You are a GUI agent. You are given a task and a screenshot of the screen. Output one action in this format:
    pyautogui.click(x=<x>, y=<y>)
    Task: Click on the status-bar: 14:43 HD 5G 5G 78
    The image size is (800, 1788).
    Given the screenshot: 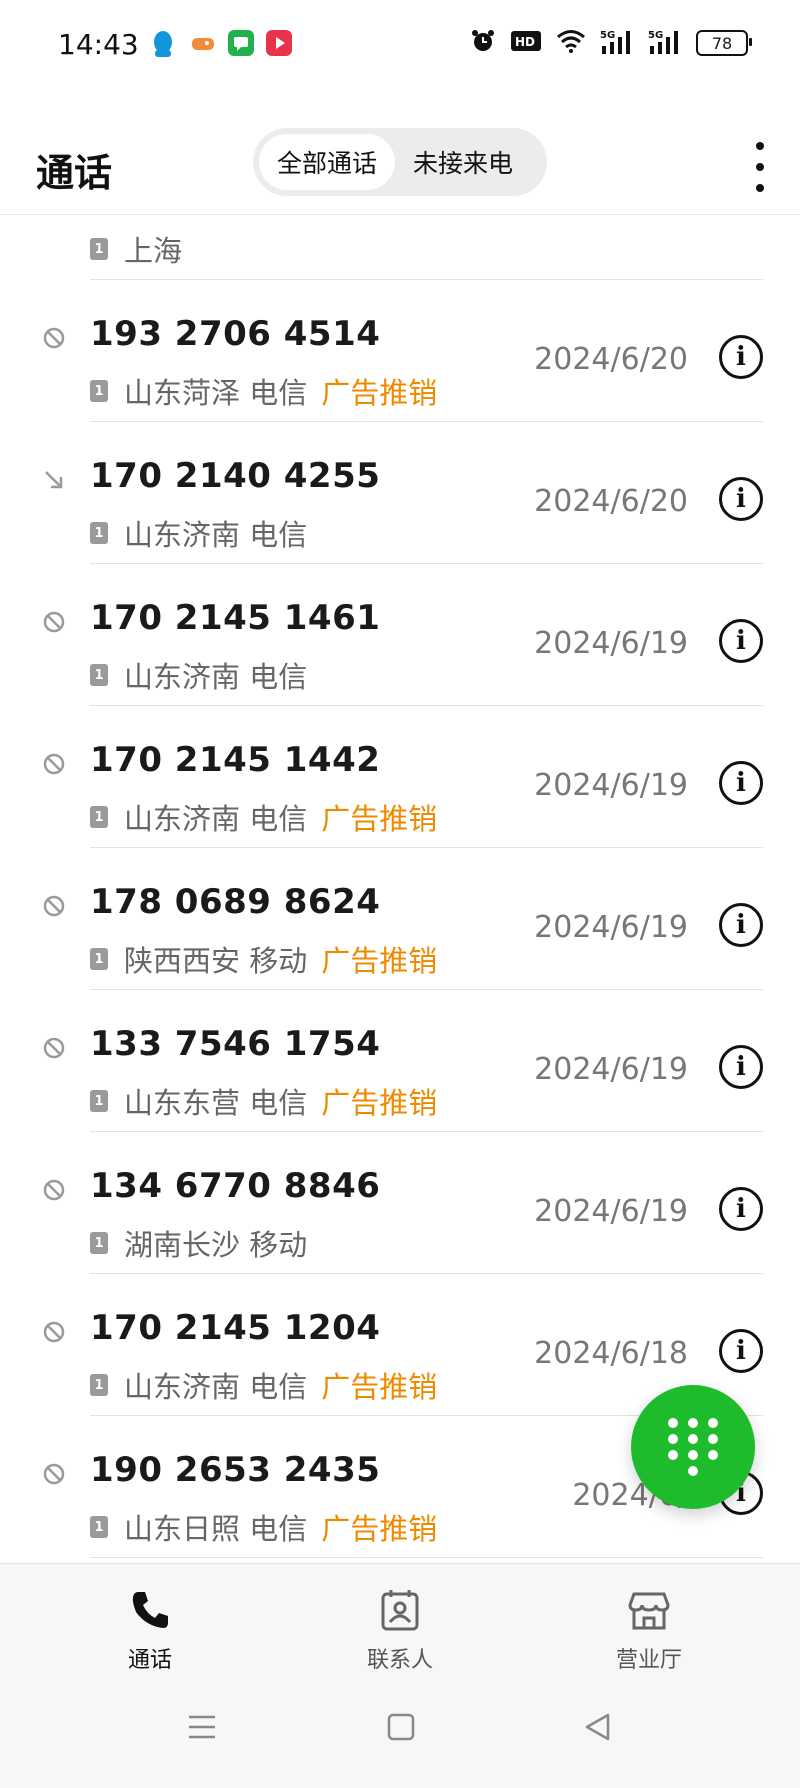 What is the action you would take?
    pyautogui.click(x=400, y=46)
    